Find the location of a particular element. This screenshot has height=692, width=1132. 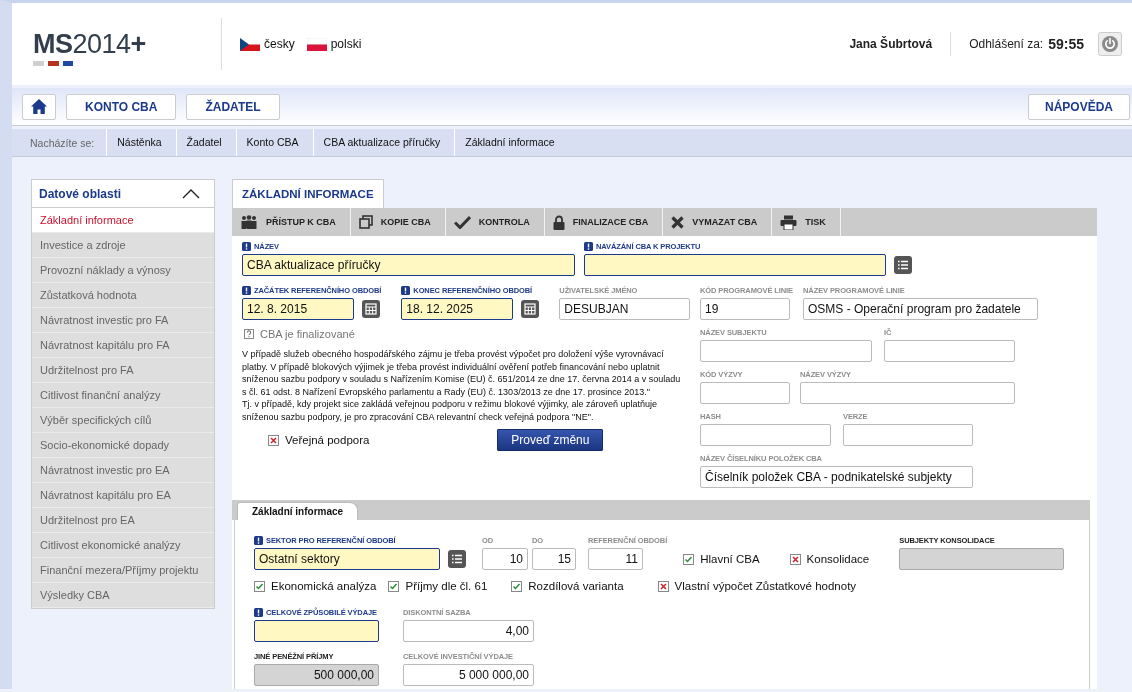

sidebar-item: Finanční mezera/Příjmy projektu is located at coordinates (123, 570).